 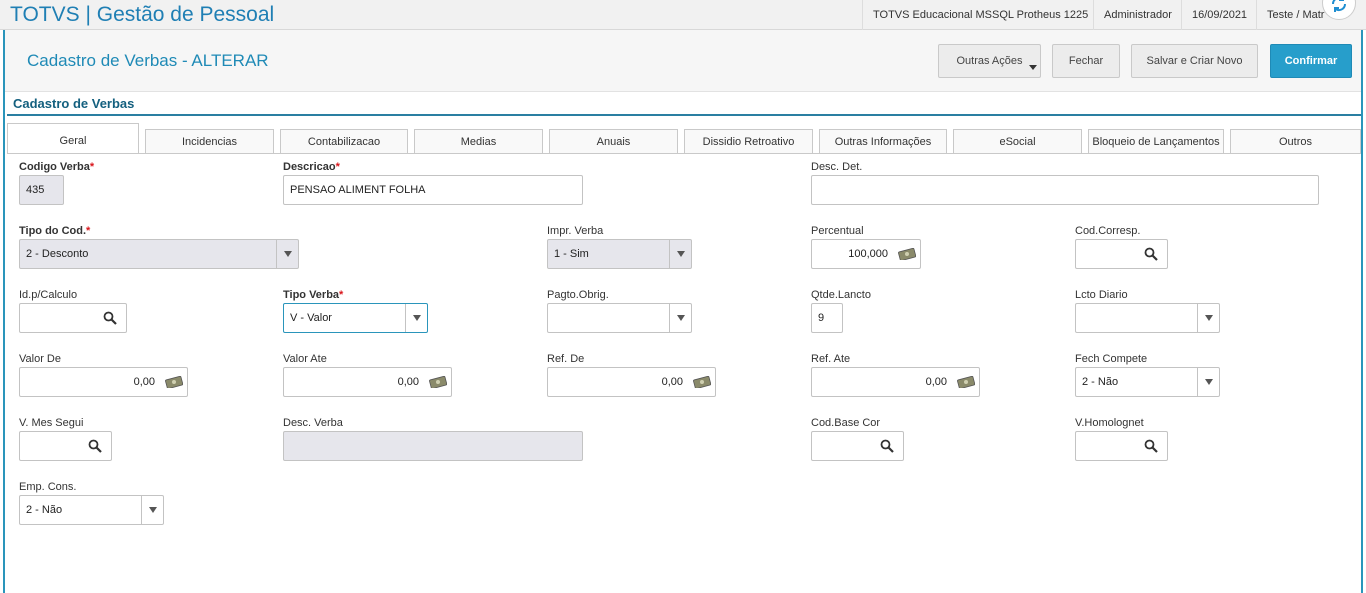 I want to click on tipo-cod-select: 2 - Desconto, so click(x=159, y=254).